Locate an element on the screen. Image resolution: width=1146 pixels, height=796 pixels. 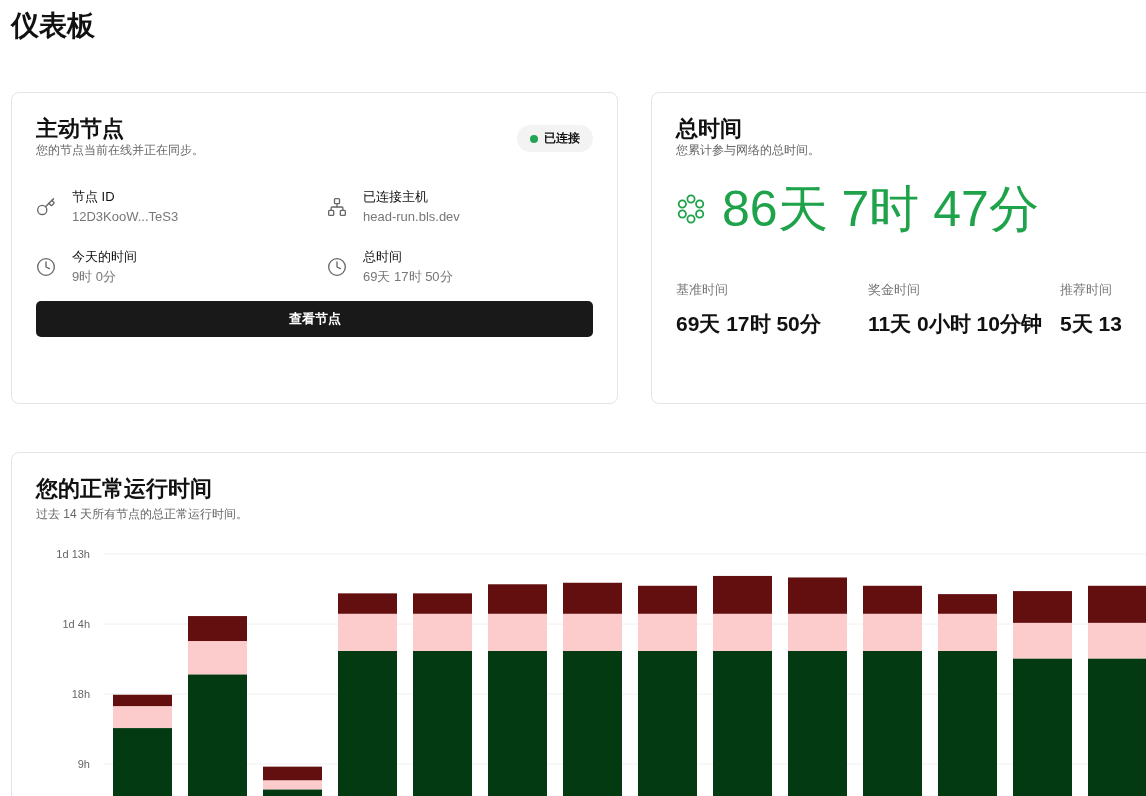
detail-value: 9时 0分 is located at coordinates (95, 277).